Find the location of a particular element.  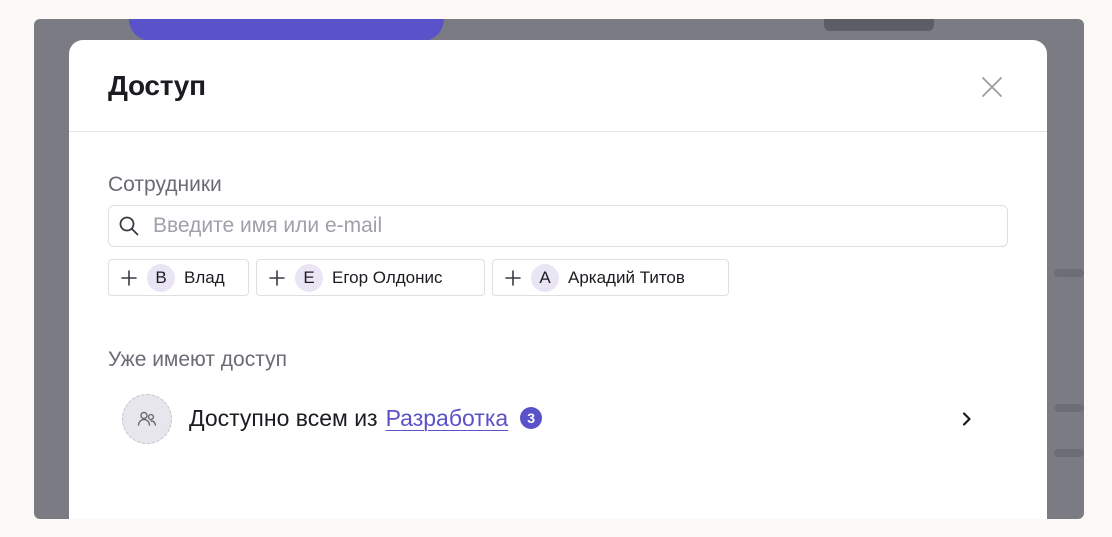

access-description: Доступно всем из Разработка 3 is located at coordinates (366, 418).